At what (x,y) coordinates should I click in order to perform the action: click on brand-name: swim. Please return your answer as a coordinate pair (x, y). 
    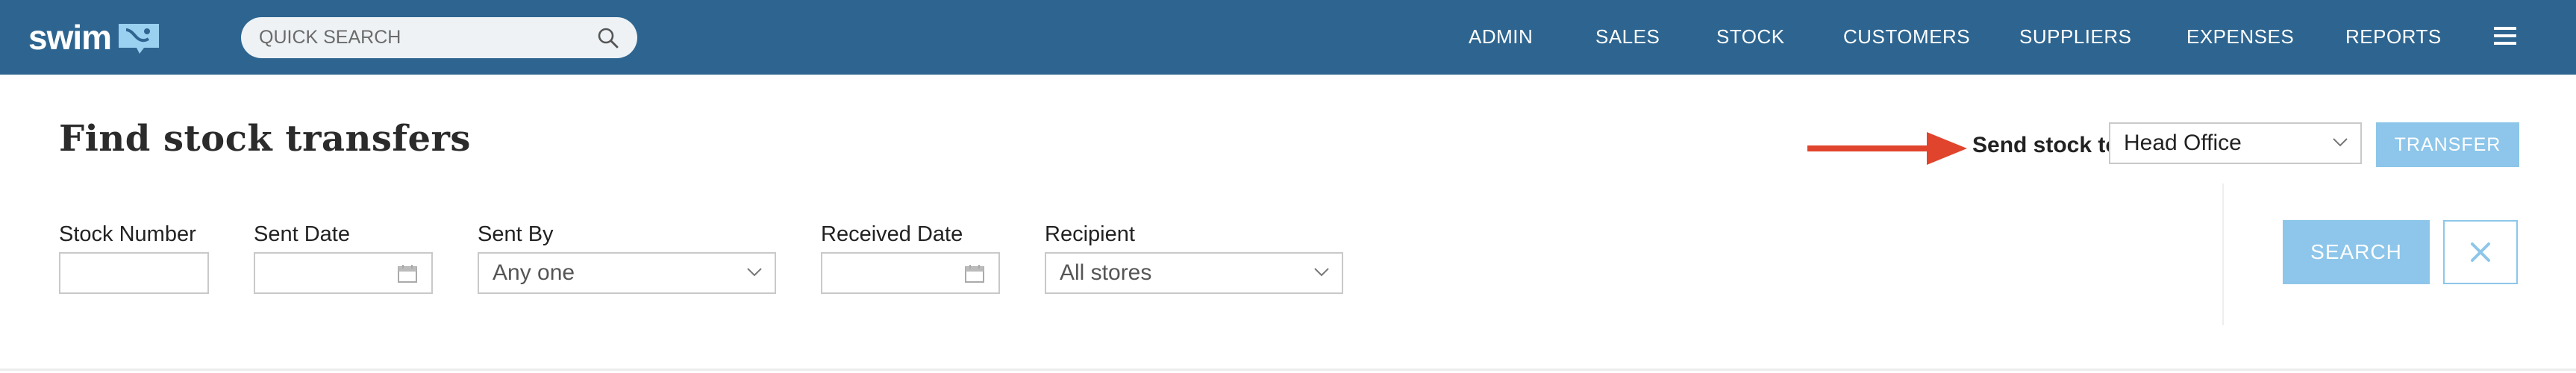
    Looking at the image, I should click on (70, 37).